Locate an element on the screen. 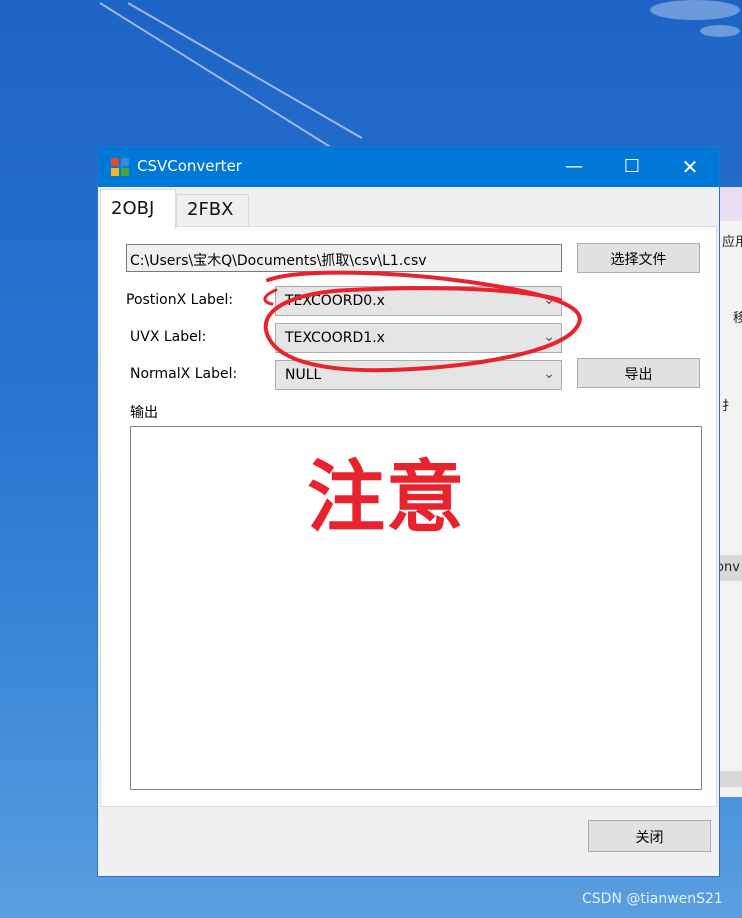 This screenshot has height=918, width=742. app-icon is located at coordinates (120, 167).